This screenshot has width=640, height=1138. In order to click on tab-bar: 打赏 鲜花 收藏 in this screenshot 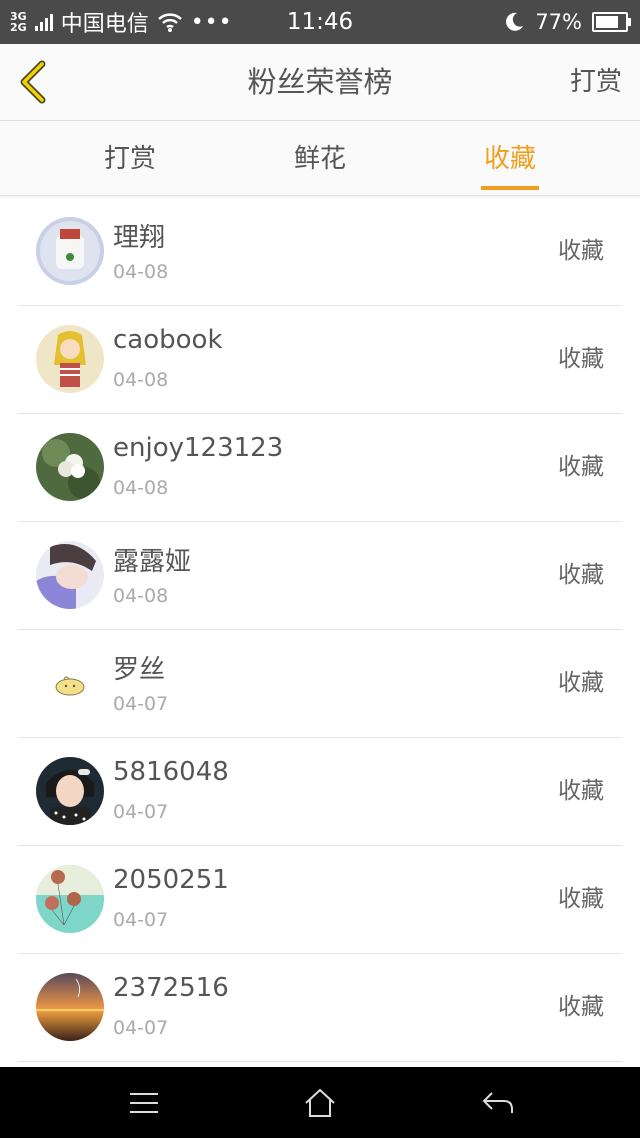, I will do `click(320, 158)`.